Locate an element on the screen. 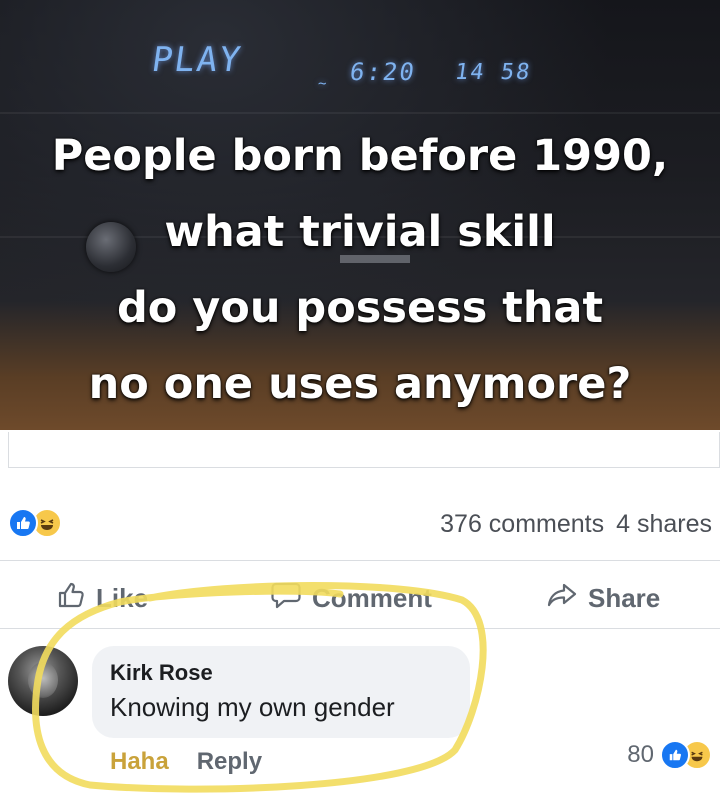 The height and width of the screenshot is (793, 720). share-button: Share is located at coordinates (603, 598).